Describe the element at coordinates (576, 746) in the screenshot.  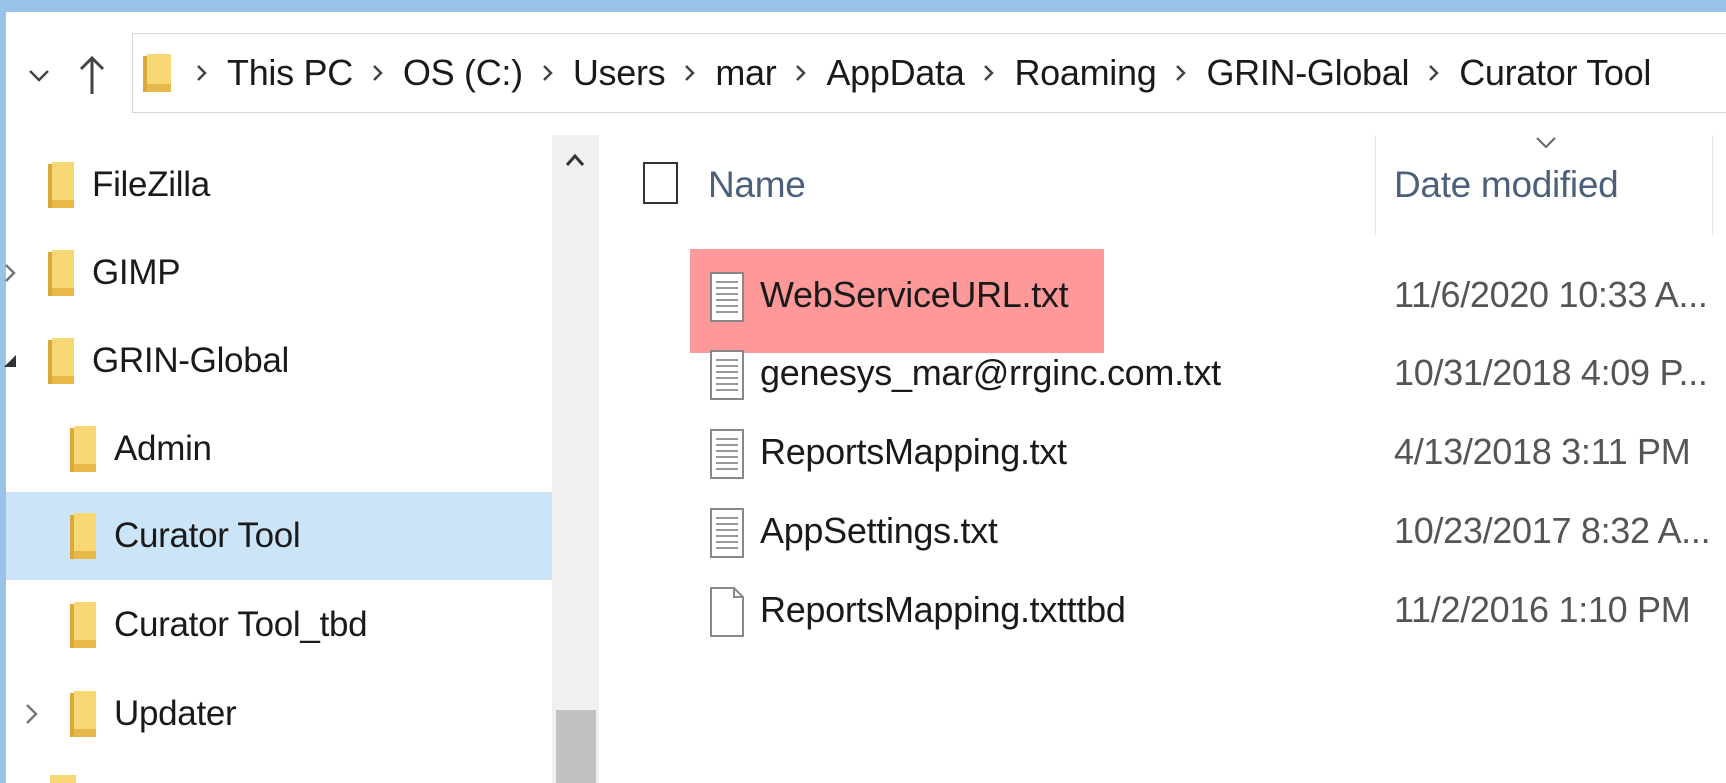
I see `scrollbar-thumb` at that location.